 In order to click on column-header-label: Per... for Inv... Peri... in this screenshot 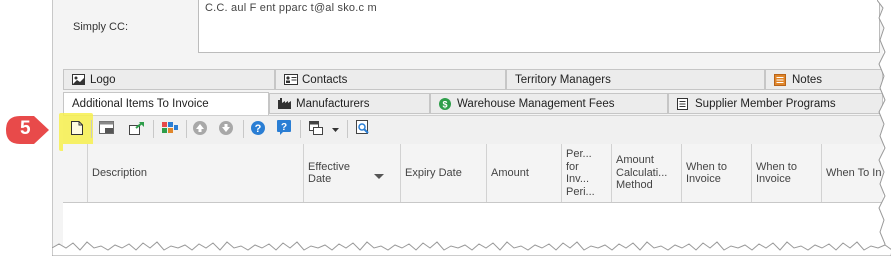, I will do `click(580, 173)`.